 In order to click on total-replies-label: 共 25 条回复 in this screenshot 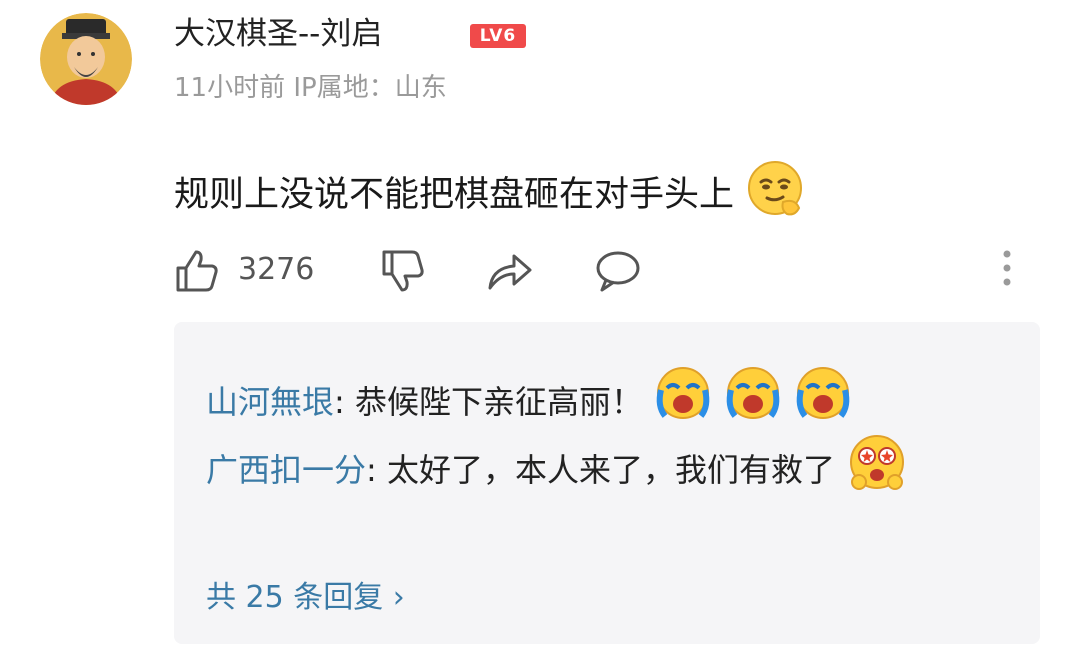, I will do `click(295, 597)`.